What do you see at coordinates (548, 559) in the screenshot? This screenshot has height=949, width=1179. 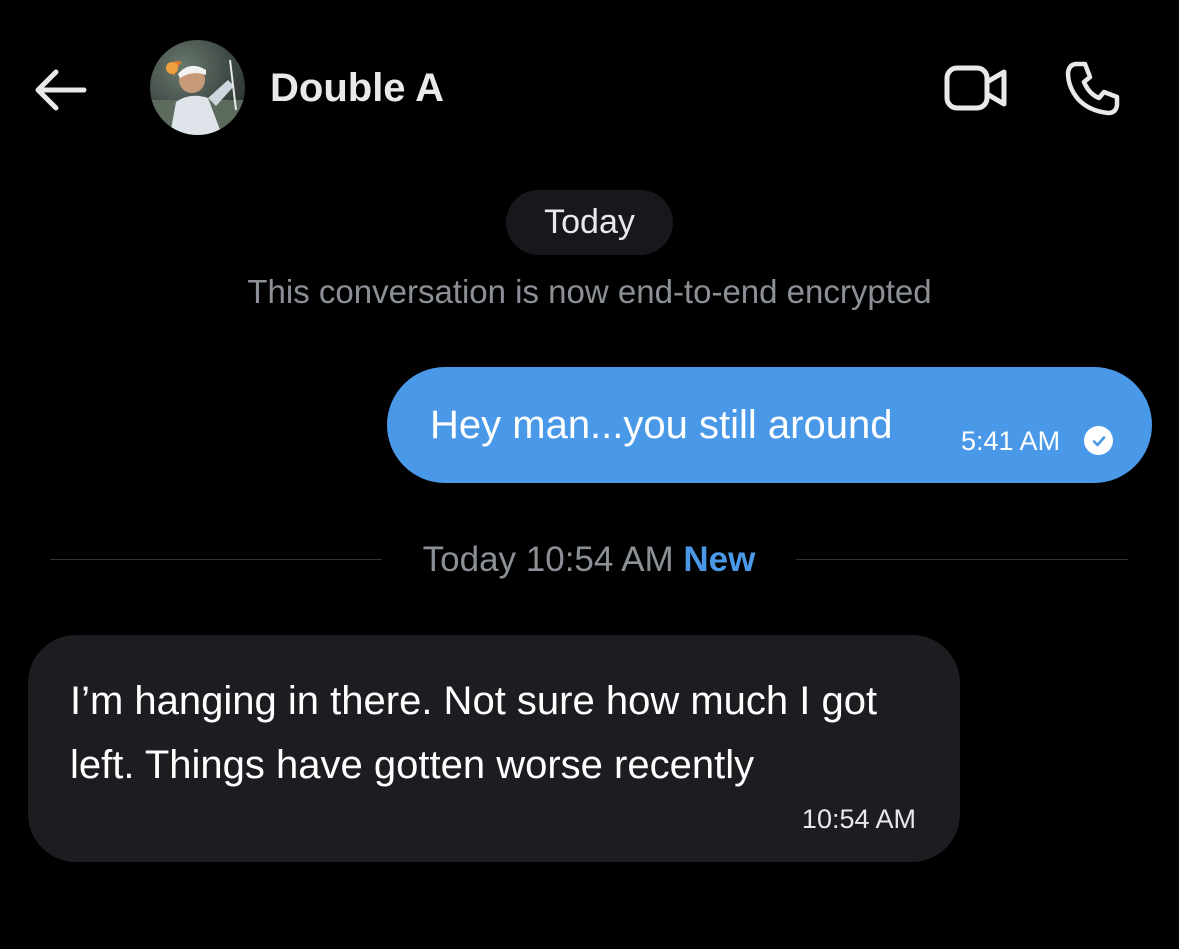 I see `divider-timestamp: Today 10:54 AM` at bounding box center [548, 559].